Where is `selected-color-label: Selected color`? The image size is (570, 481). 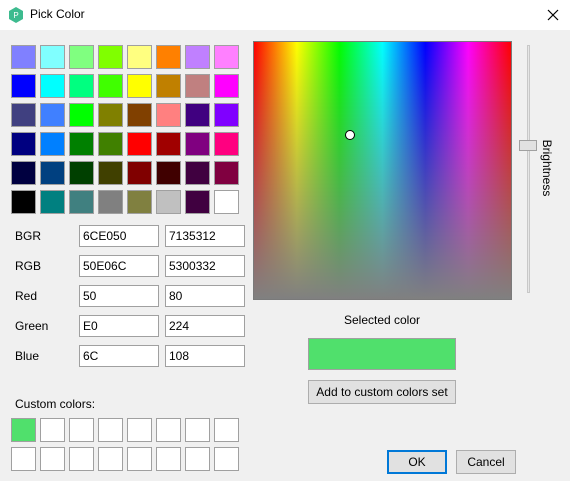
selected-color-label: Selected color is located at coordinates (382, 320).